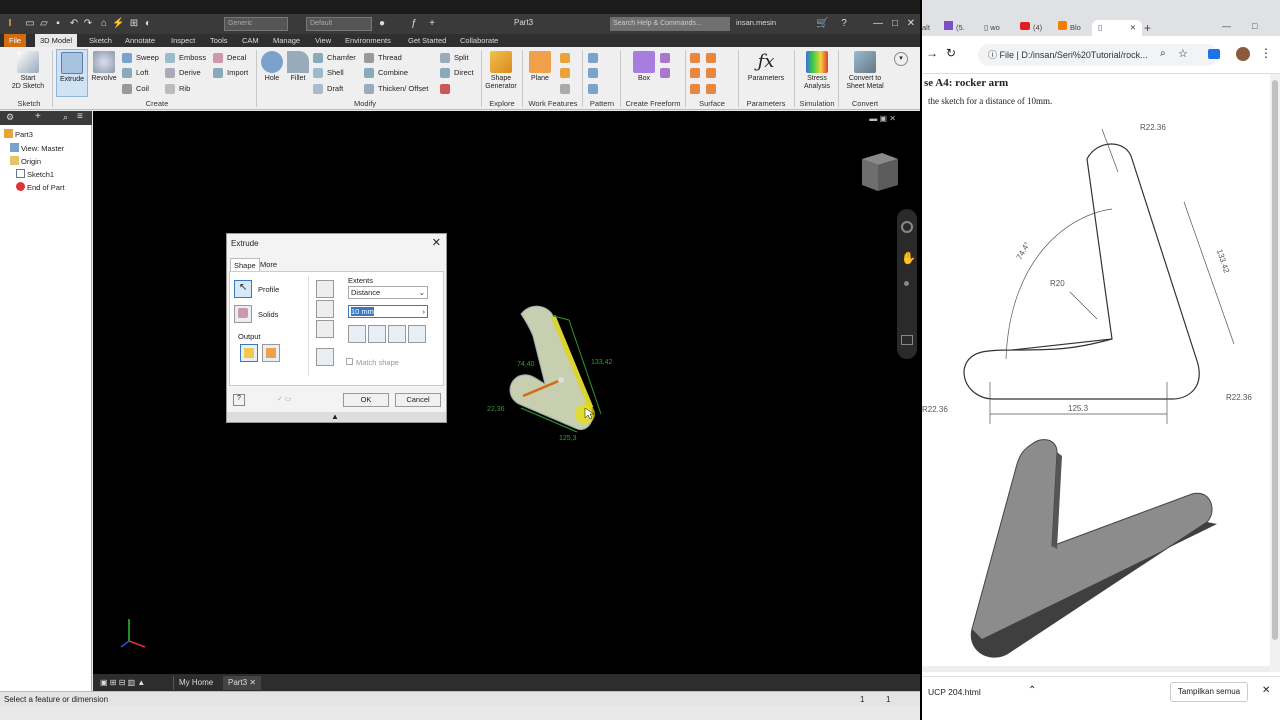 The height and width of the screenshot is (720, 1280). I want to click on plane-button: Plane, so click(540, 73).